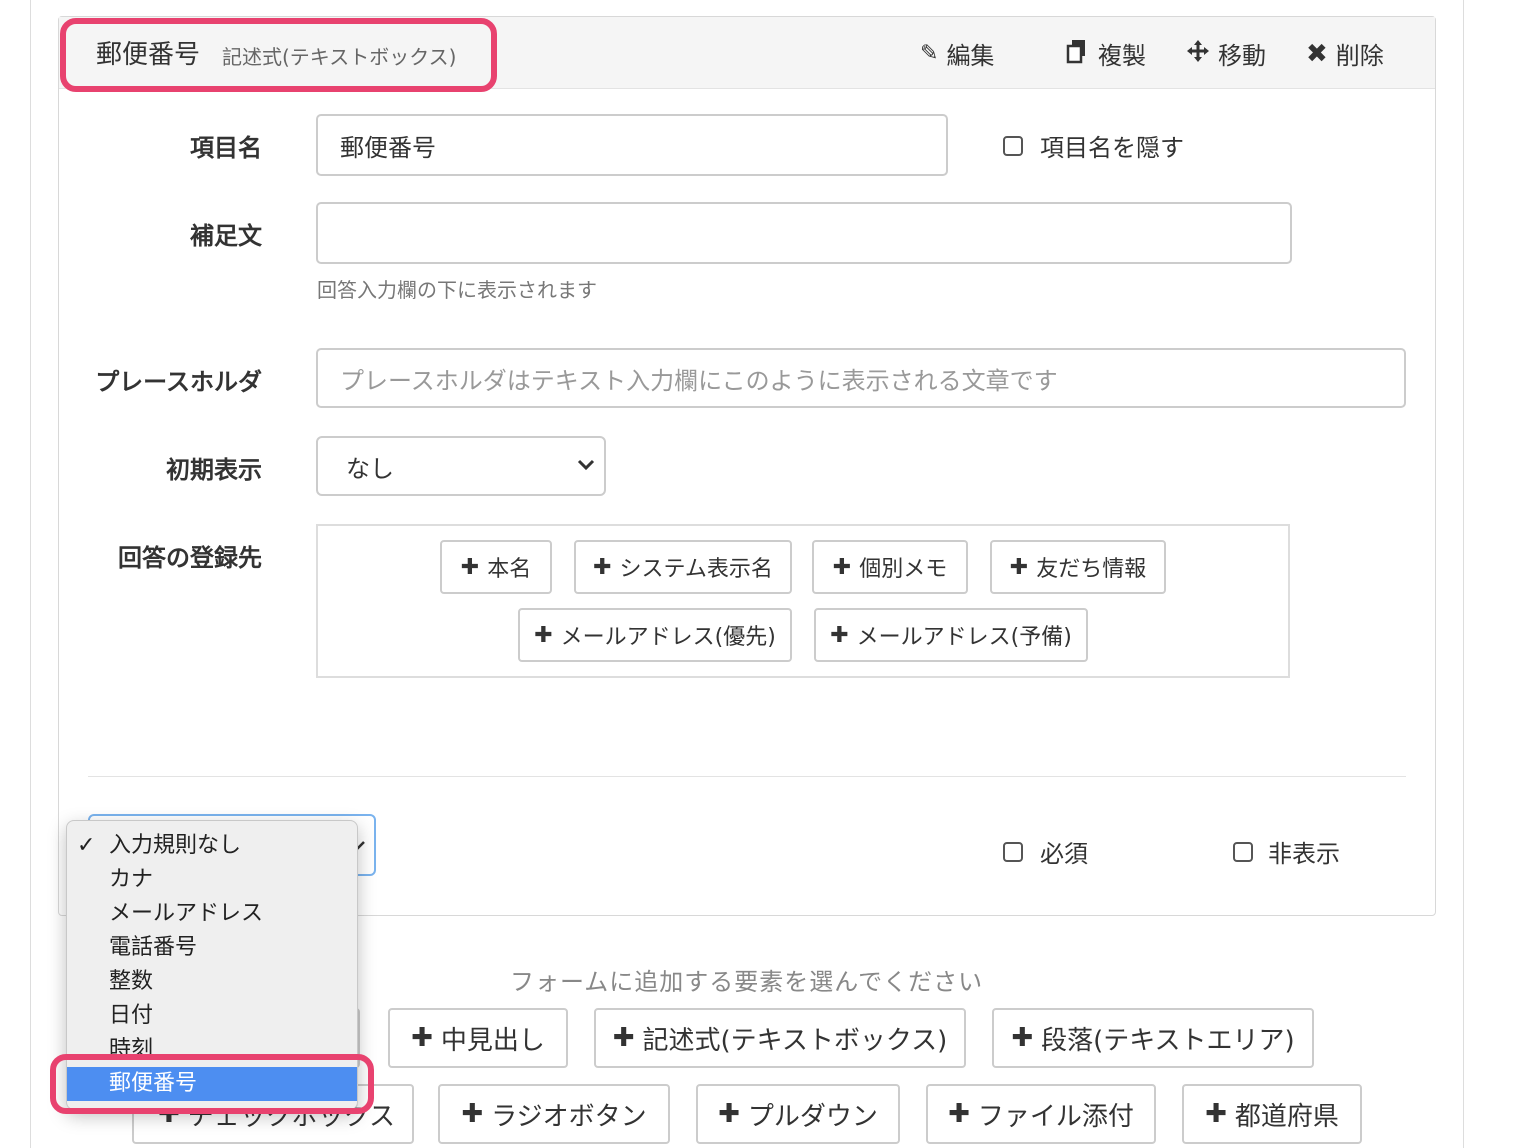  Describe the element at coordinates (153, 947) in the screenshot. I see `rule-option-label: 電話番号` at that location.